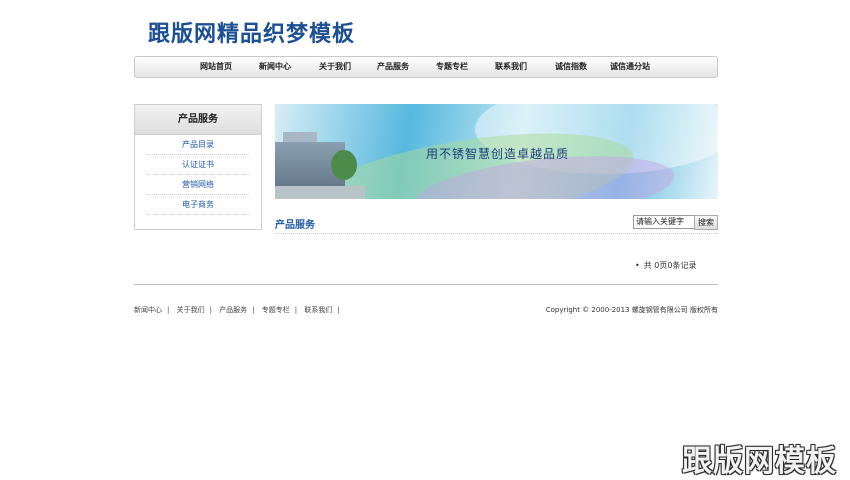 The height and width of the screenshot is (480, 850). I want to click on nav-item-contact: 联系我们, so click(511, 66).